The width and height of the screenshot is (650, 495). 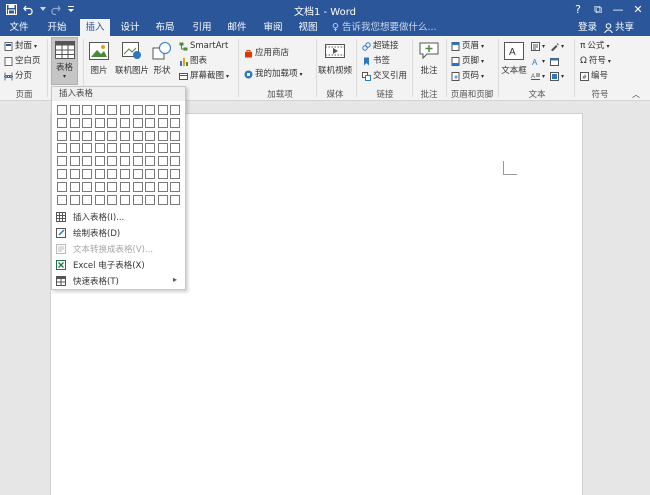 What do you see at coordinates (18, 76) in the screenshot?
I see `page-break-button: 分页` at bounding box center [18, 76].